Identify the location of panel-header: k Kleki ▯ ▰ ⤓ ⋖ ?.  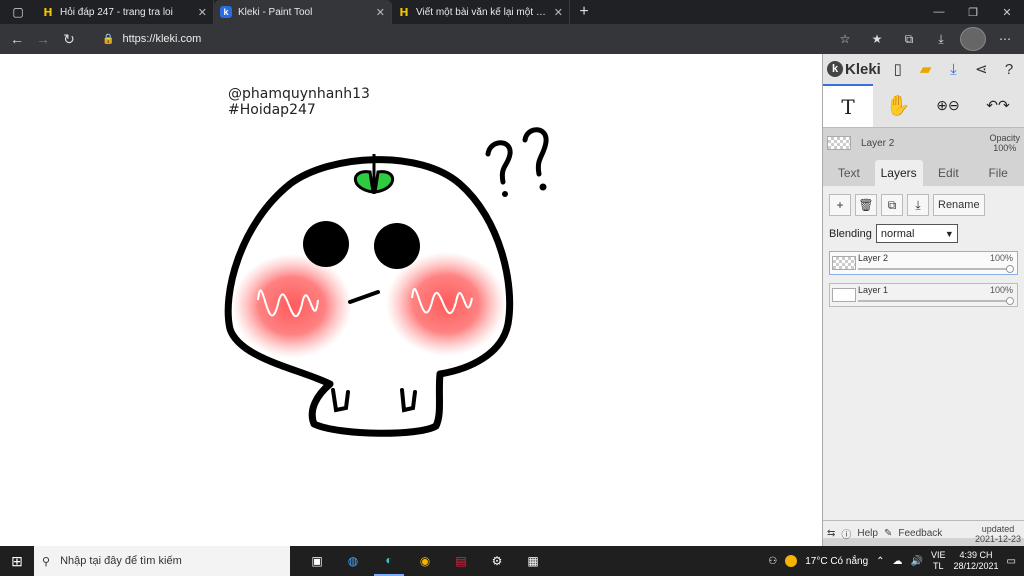
(923, 69).